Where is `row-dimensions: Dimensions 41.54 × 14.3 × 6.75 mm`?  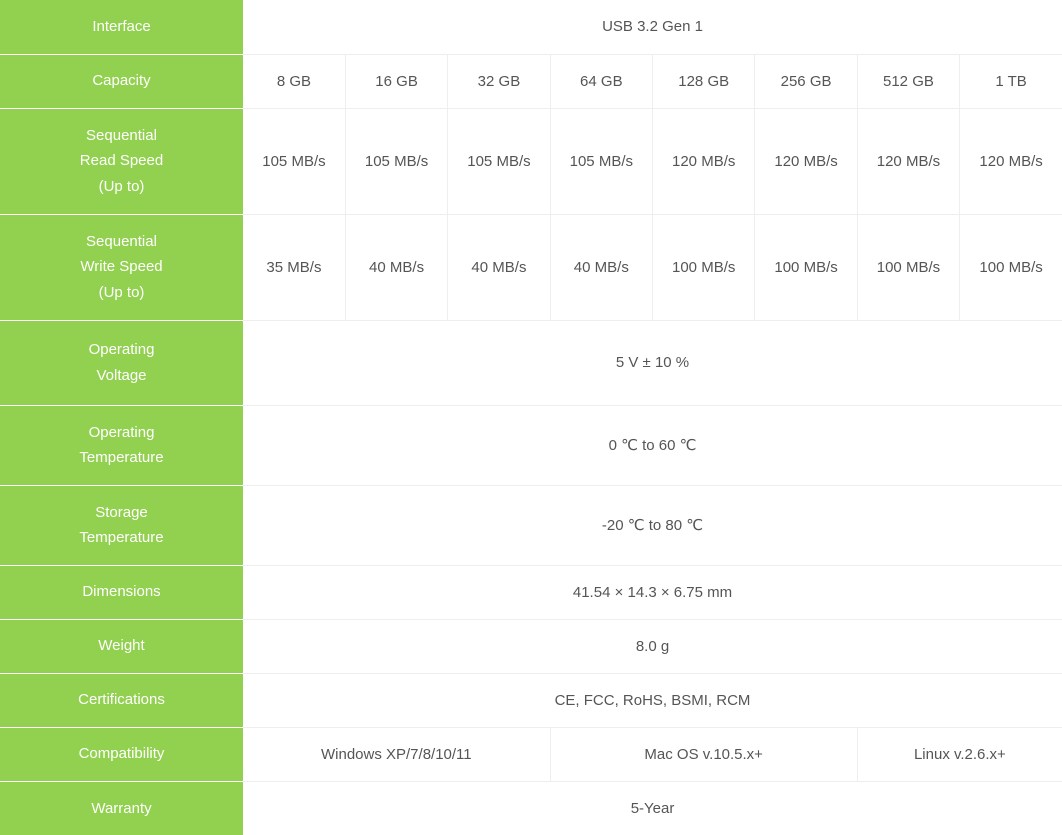 row-dimensions: Dimensions 41.54 × 14.3 × 6.75 mm is located at coordinates (531, 592).